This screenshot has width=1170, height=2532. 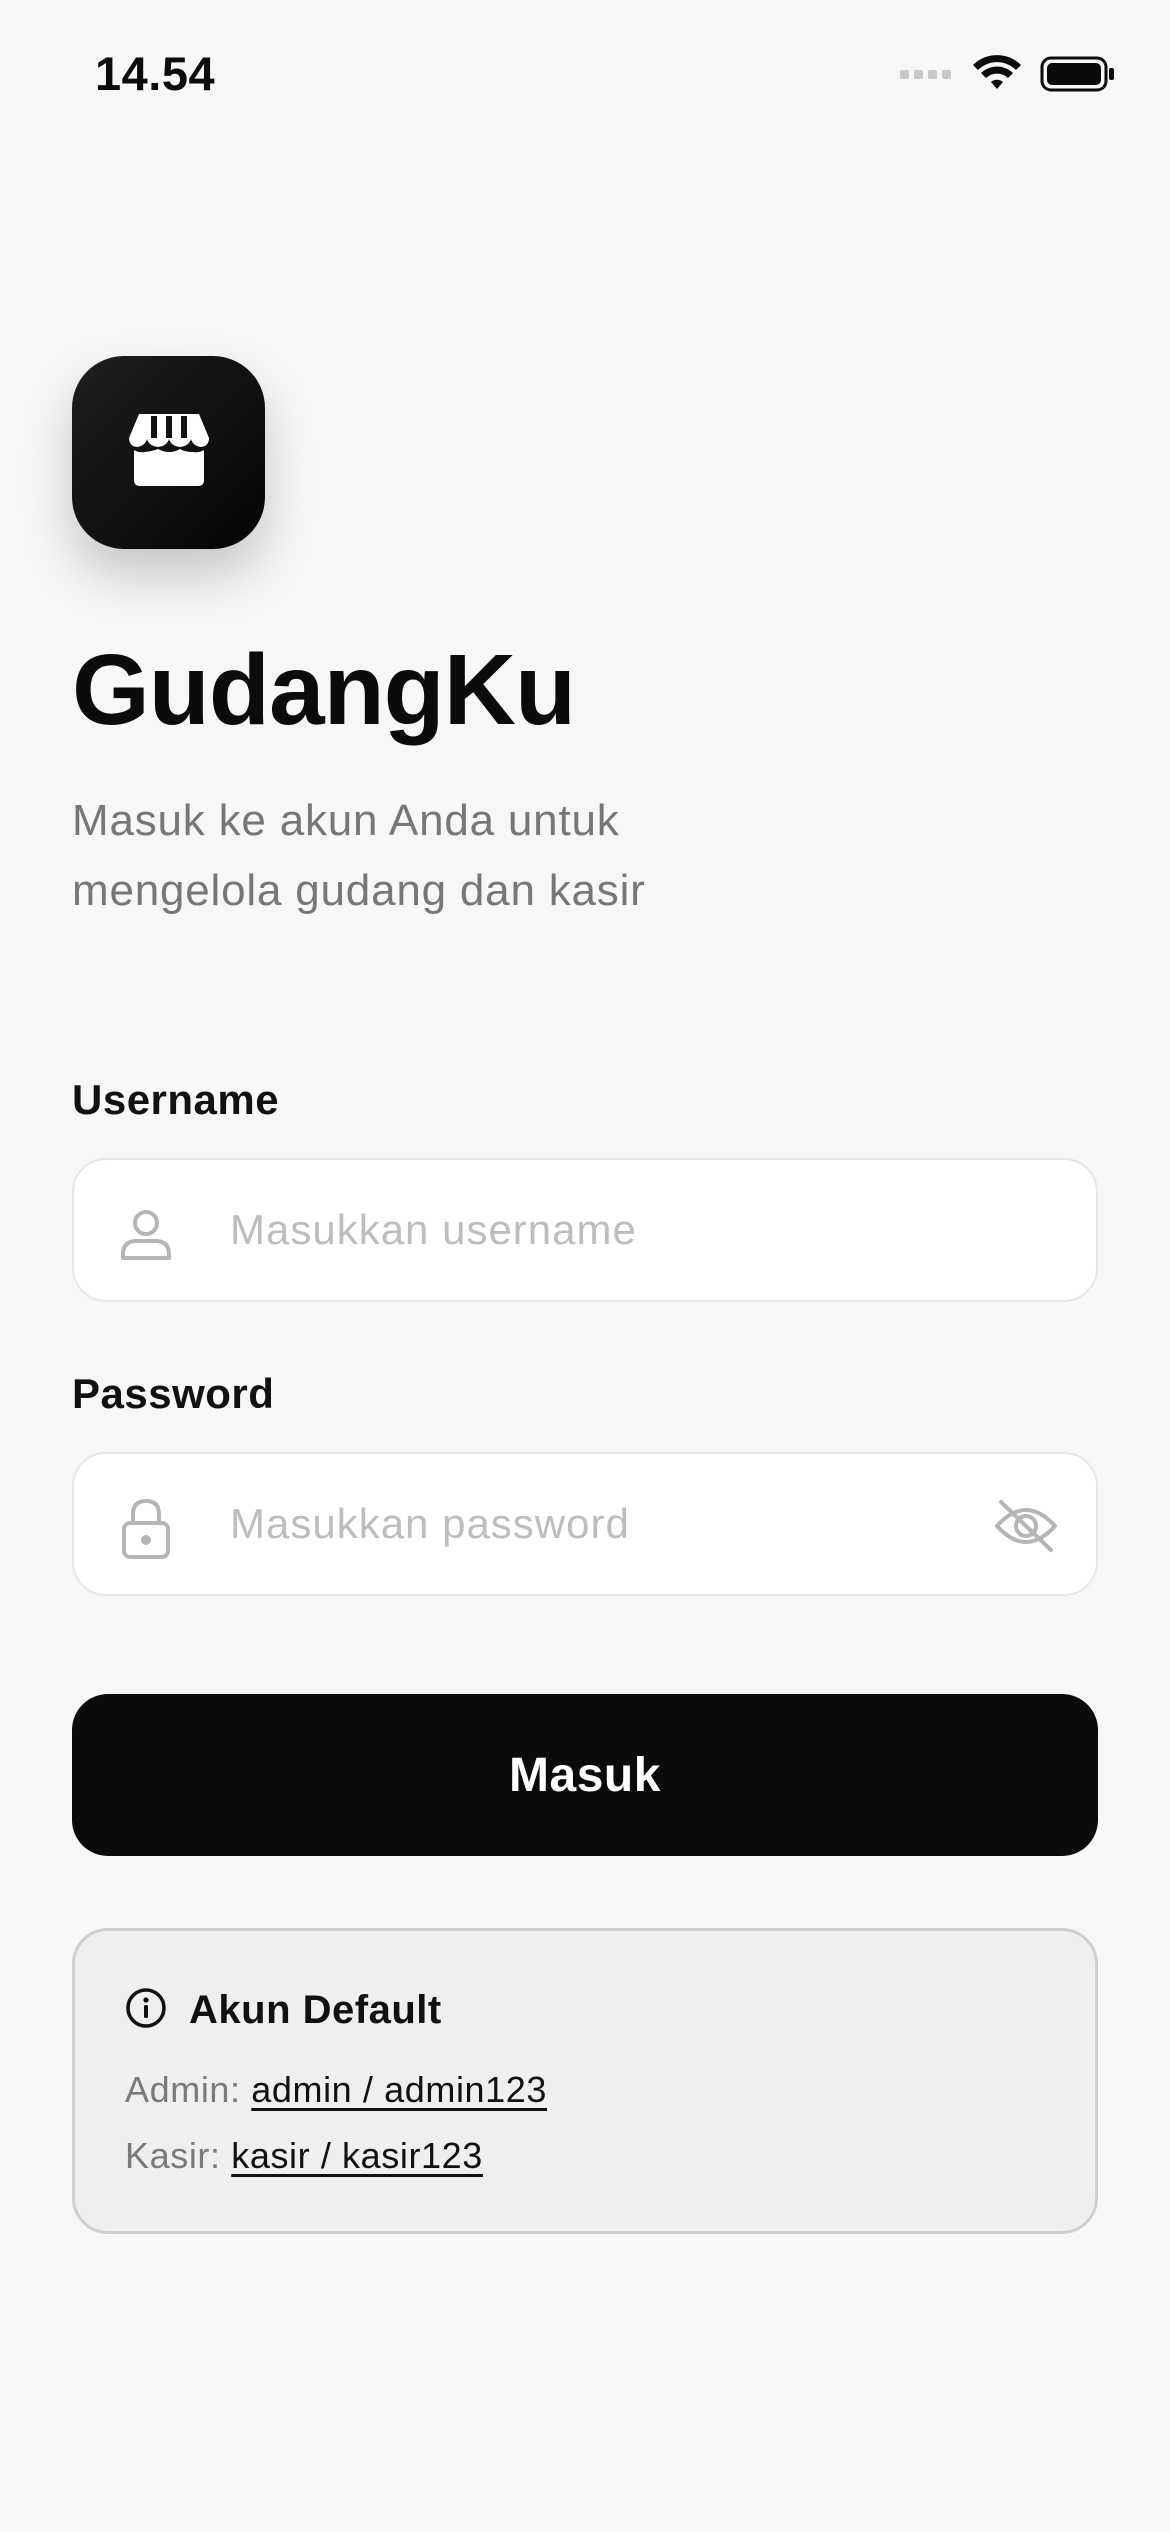 I want to click on default-accounts-header: Akun Default, so click(x=283, y=2010).